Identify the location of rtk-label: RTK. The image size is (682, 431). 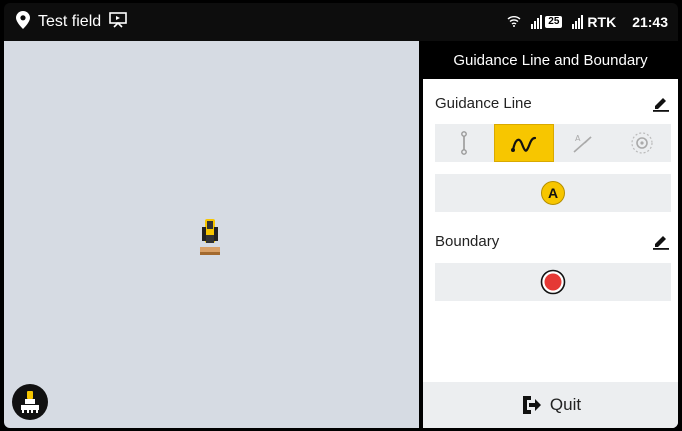
(602, 22).